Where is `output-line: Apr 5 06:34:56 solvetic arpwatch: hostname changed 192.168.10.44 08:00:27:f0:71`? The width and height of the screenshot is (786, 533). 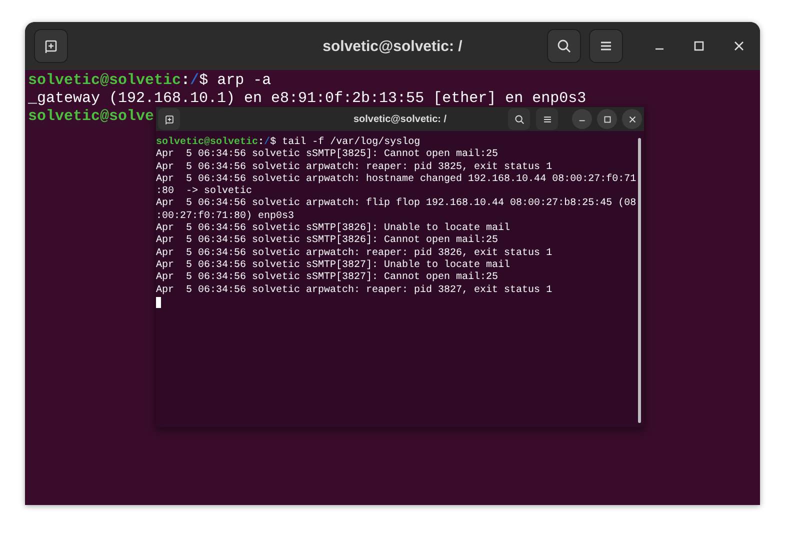 output-line: Apr 5 06:34:56 solvetic arpwatch: hostname changed 192.168.10.44 08:00:27:f0:71 is located at coordinates (397, 180).